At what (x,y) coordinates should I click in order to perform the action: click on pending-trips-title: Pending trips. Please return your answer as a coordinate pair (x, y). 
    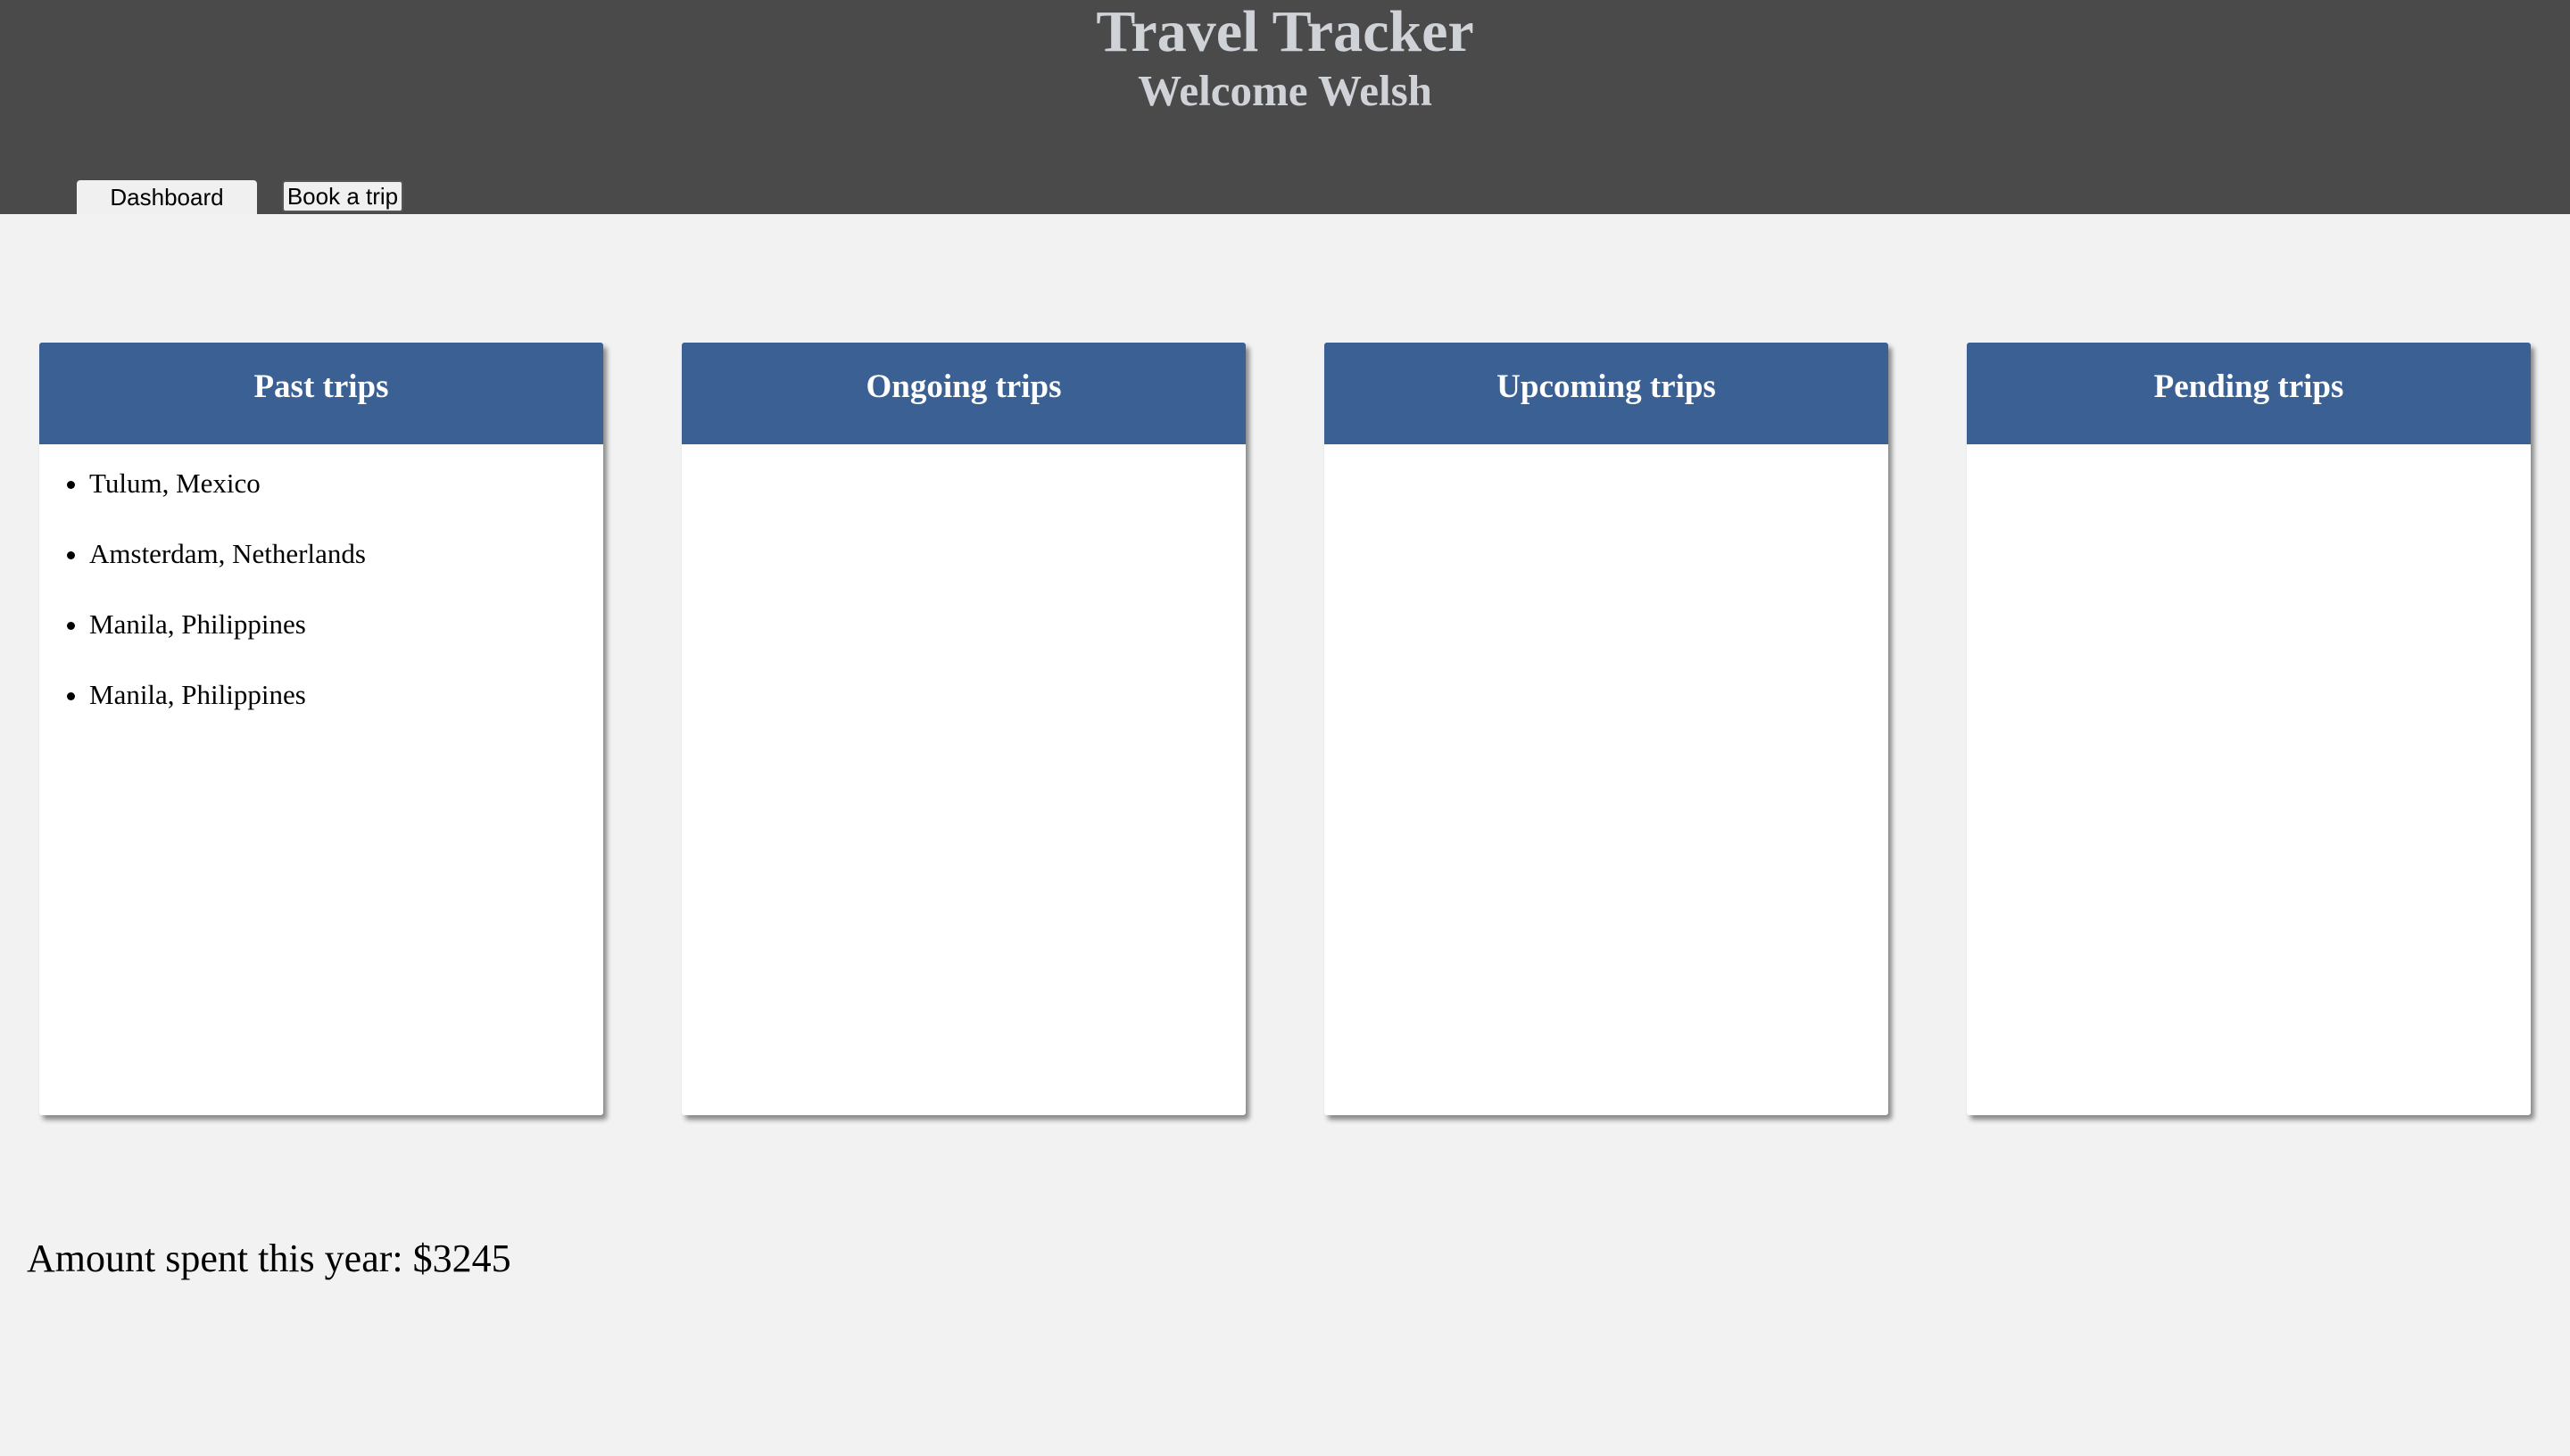
    Looking at the image, I should click on (2249, 393).